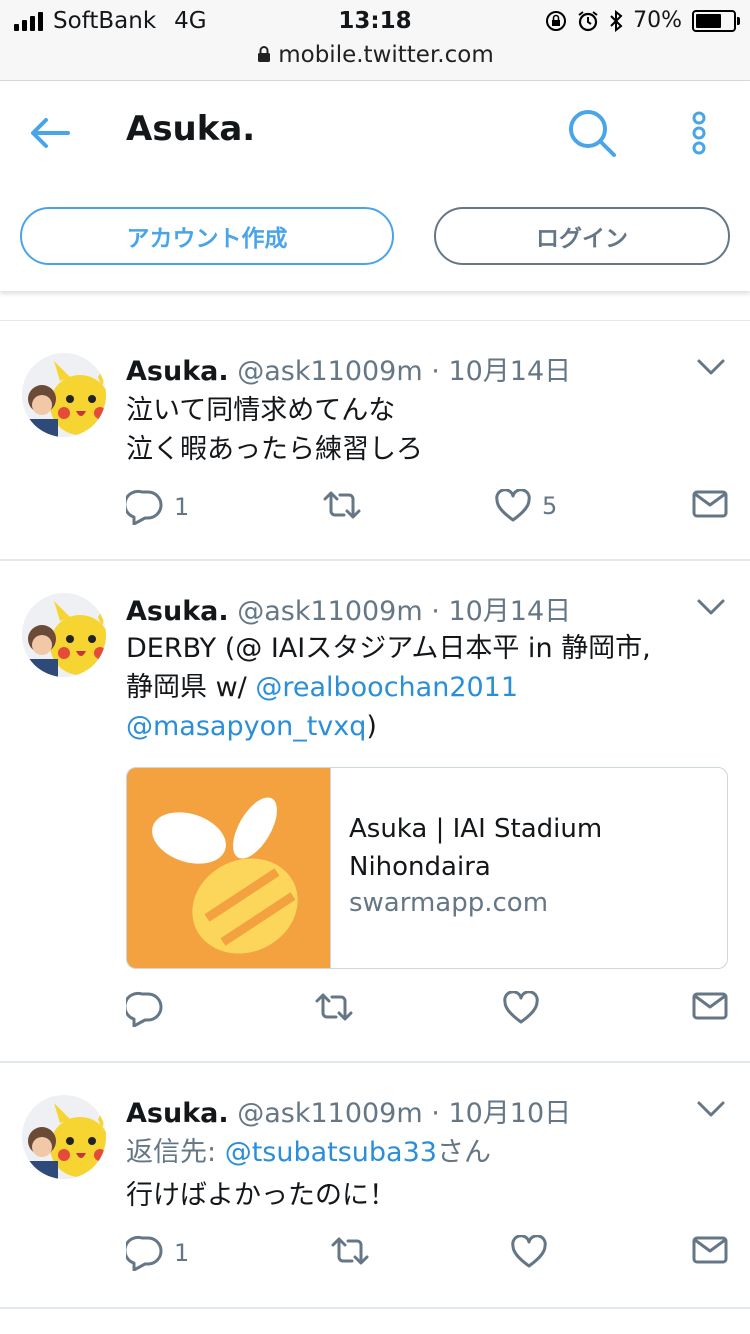 The image size is (750, 1334). What do you see at coordinates (225, 875) in the screenshot?
I see `swarm-logo` at bounding box center [225, 875].